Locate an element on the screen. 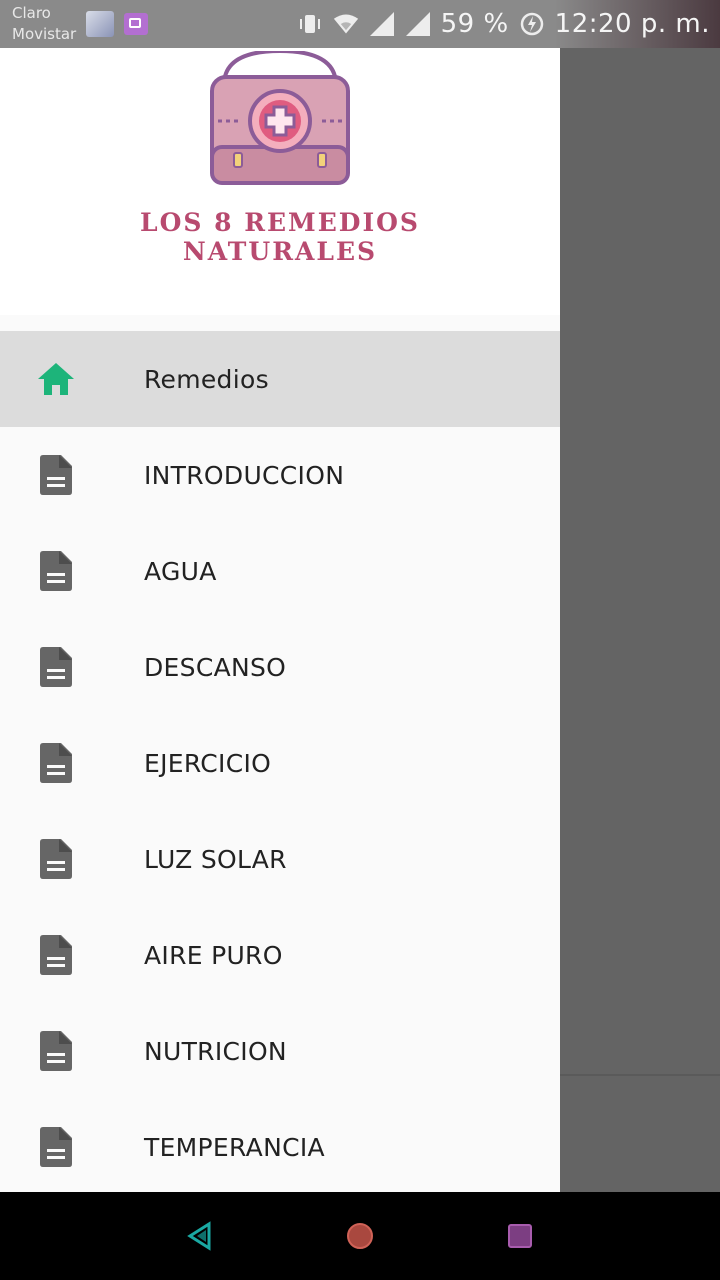 This screenshot has width=720, height=1280. status-bar: Claro Movistar 59 % 12:20 p. m. is located at coordinates (360, 24).